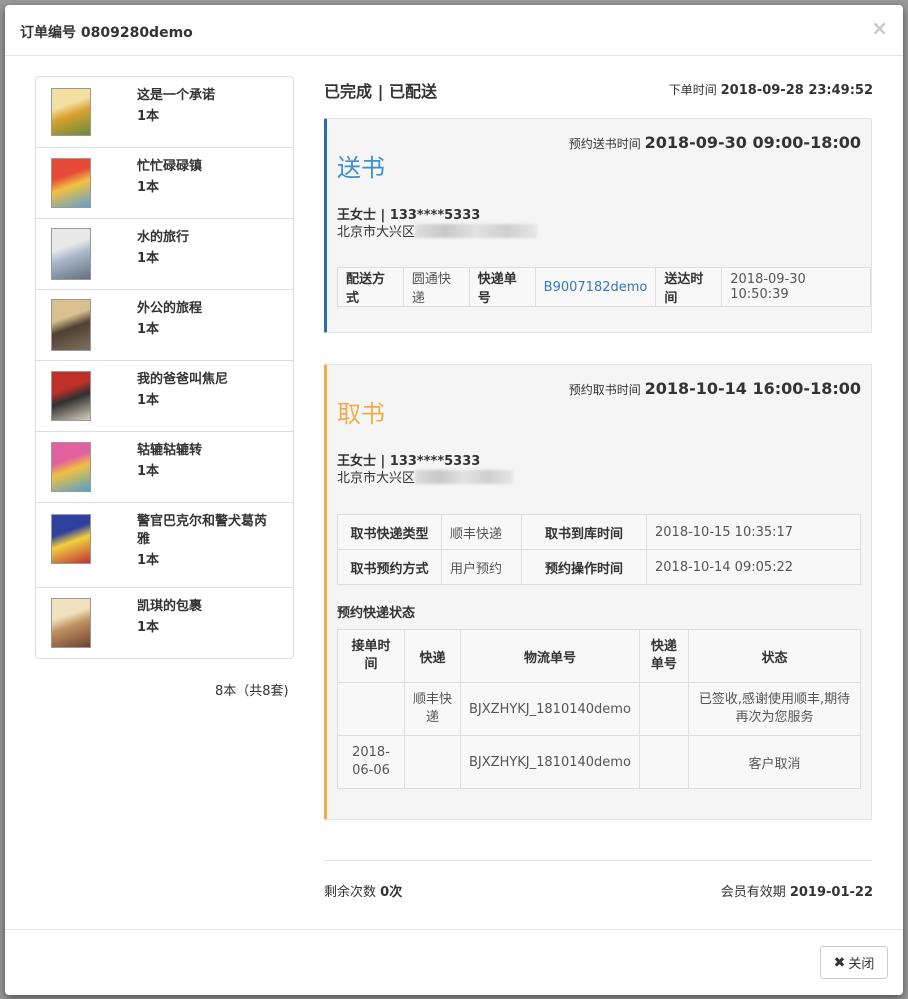  Describe the element at coordinates (432, 656) in the screenshot. I see `col-header: 快递` at that location.